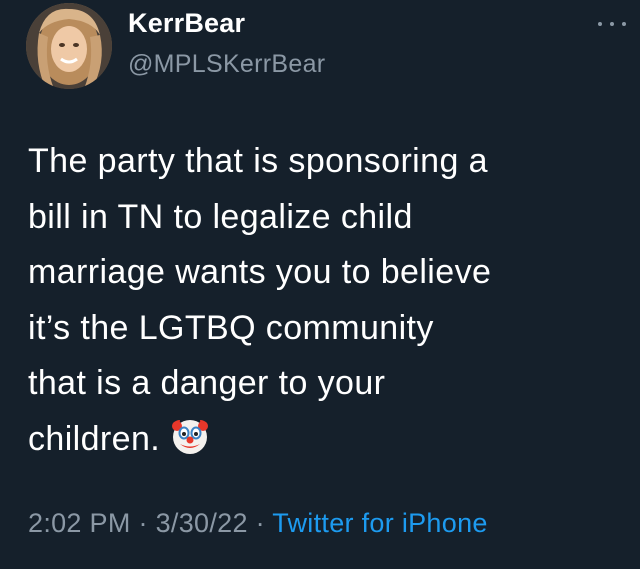 This screenshot has width=640, height=569. Describe the element at coordinates (186, 23) in the screenshot. I see `display-name: KerrBear` at that location.